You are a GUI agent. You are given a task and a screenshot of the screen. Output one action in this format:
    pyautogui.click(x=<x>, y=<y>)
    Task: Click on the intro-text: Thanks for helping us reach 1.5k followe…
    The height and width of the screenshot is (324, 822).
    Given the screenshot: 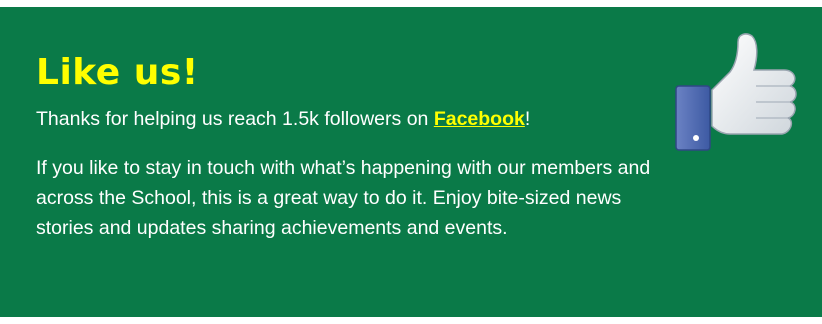 What is the action you would take?
    pyautogui.click(x=235, y=119)
    